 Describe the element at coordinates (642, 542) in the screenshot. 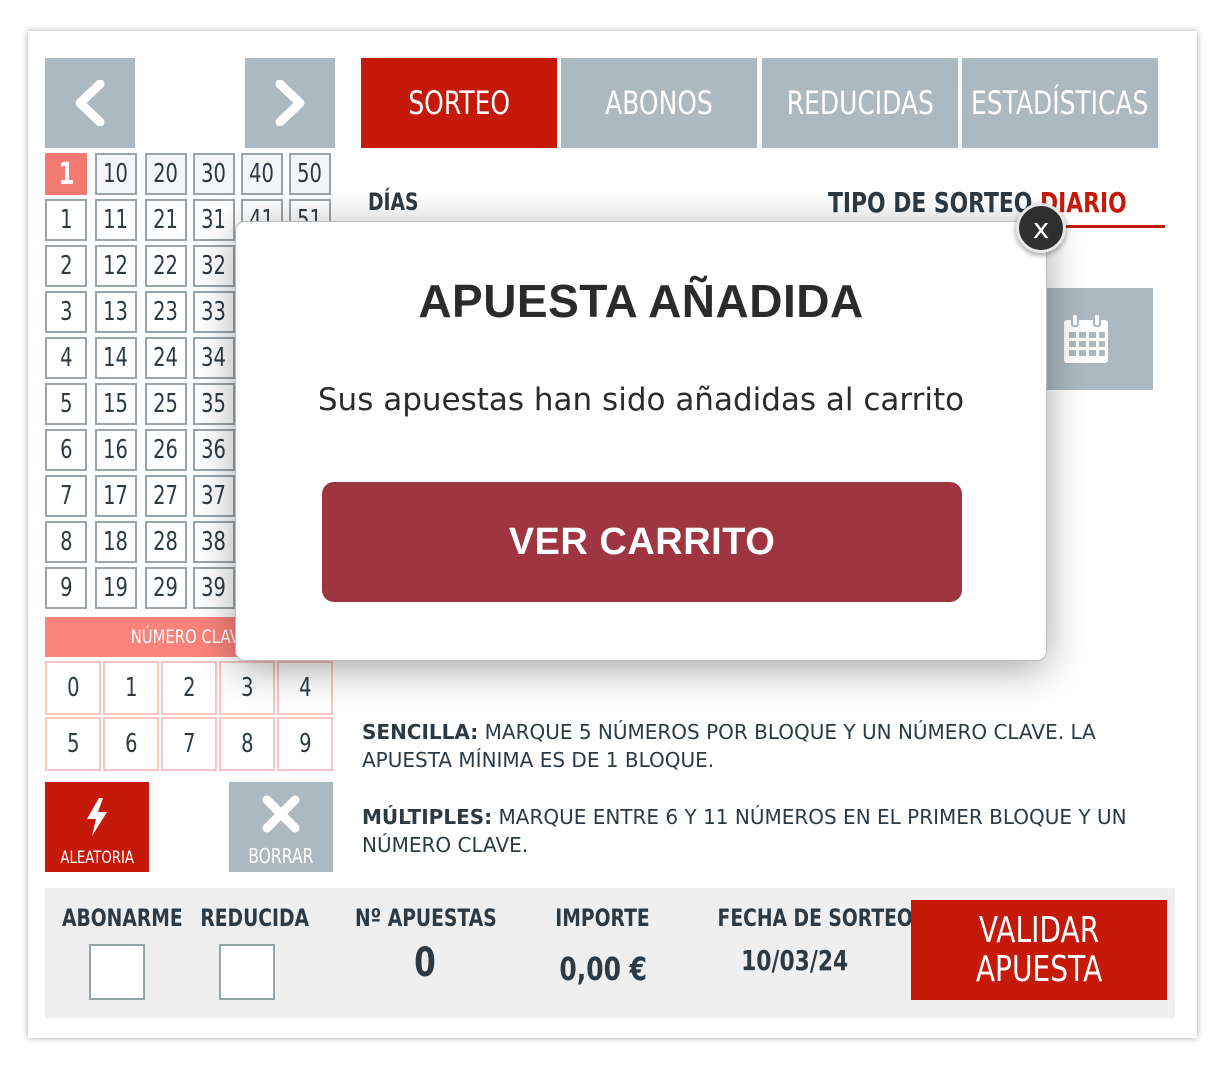

I see `ver-carrito-button: VER CARRITO` at that location.